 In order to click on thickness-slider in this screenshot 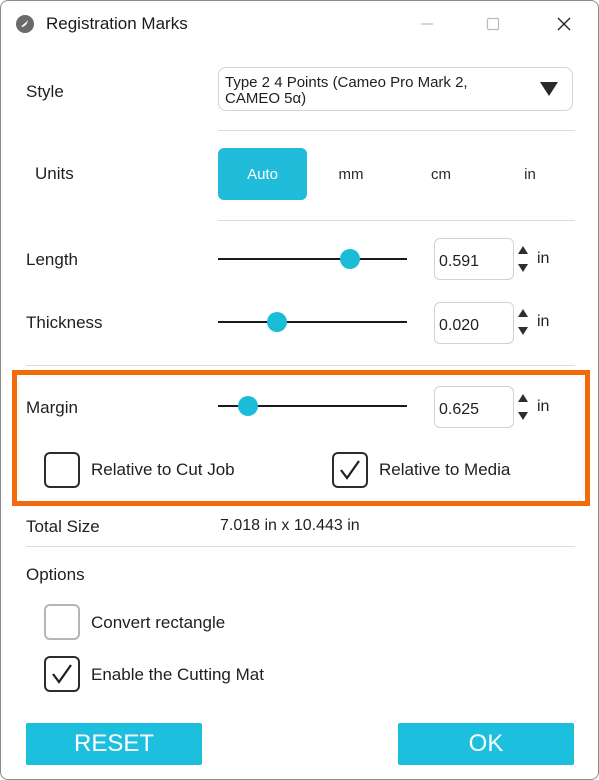, I will do `click(312, 322)`.